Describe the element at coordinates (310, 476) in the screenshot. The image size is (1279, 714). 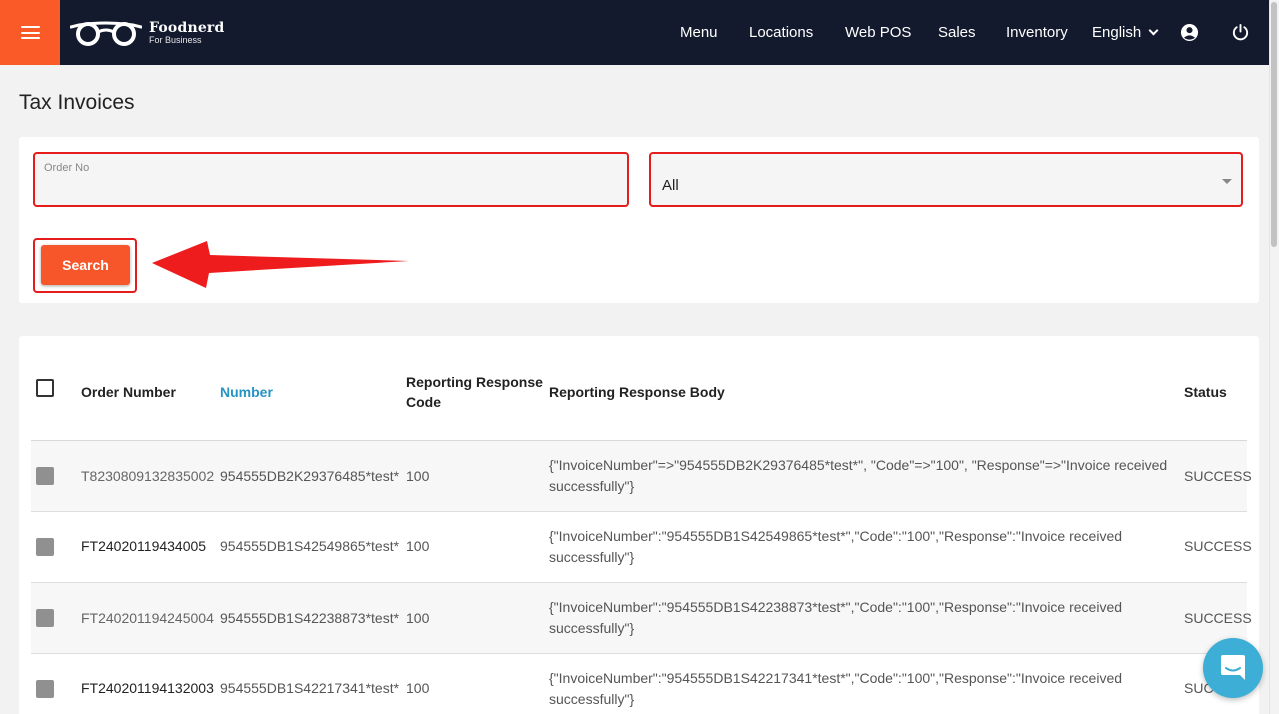
I see `row-number: 954555DB2K29376485*test*` at that location.